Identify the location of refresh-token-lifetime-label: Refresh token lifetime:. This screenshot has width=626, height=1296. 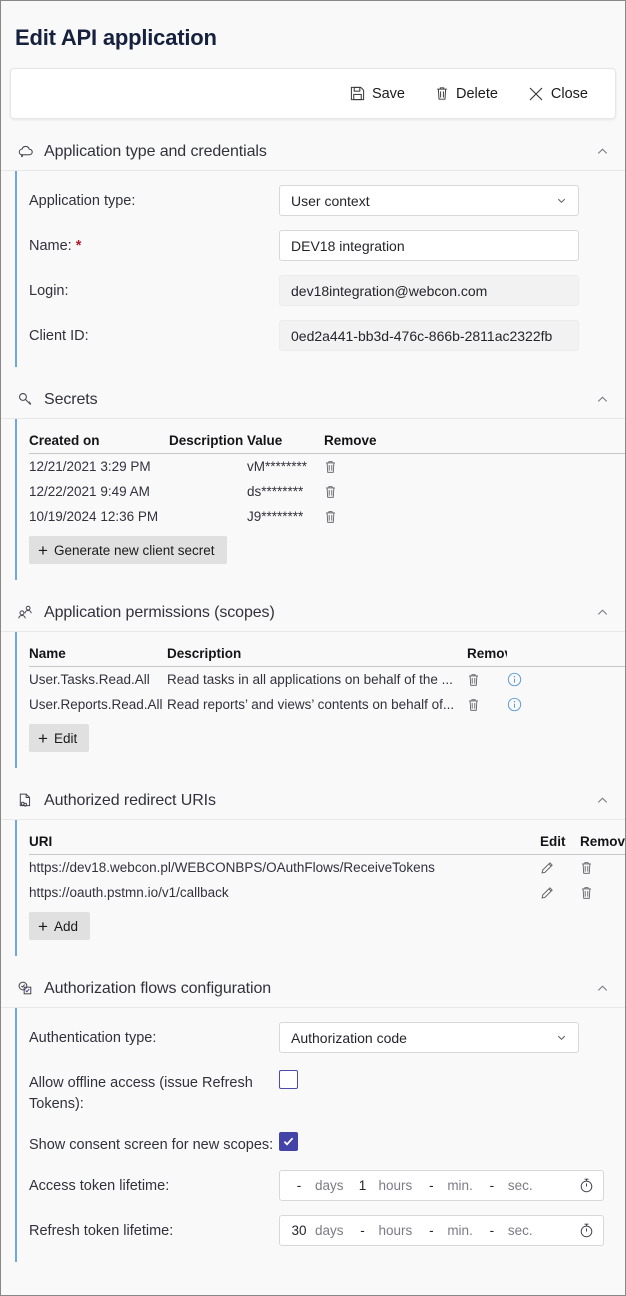
(101, 1231).